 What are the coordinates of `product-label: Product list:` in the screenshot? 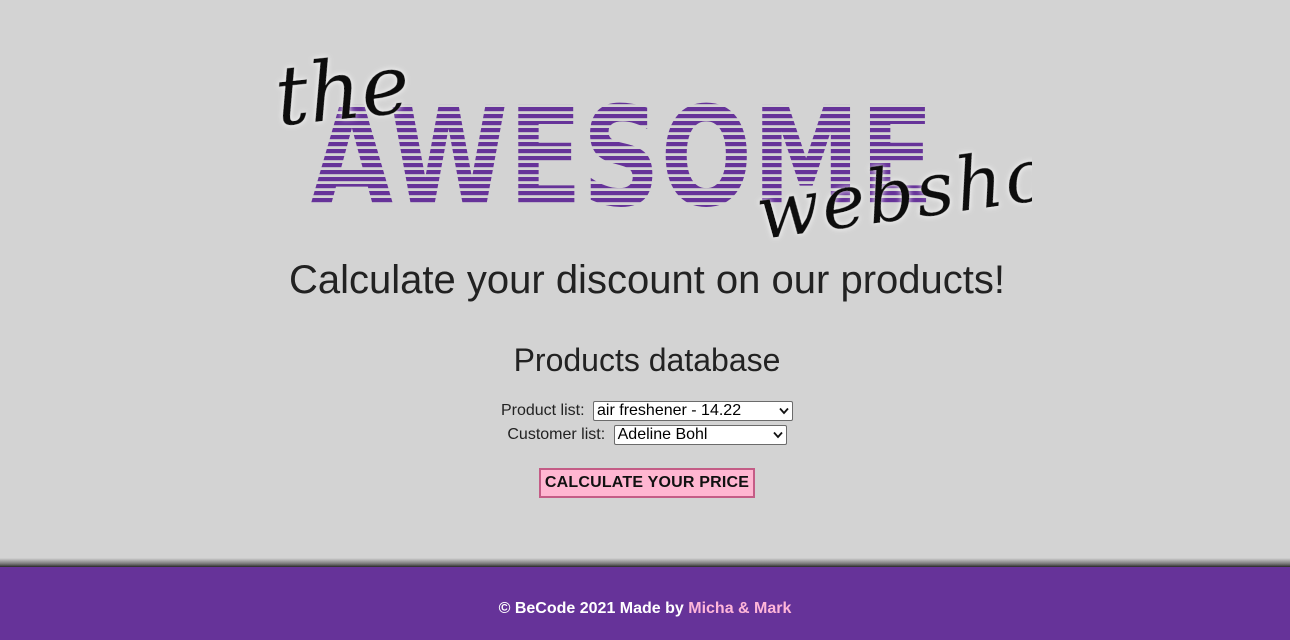 It's located at (542, 411).